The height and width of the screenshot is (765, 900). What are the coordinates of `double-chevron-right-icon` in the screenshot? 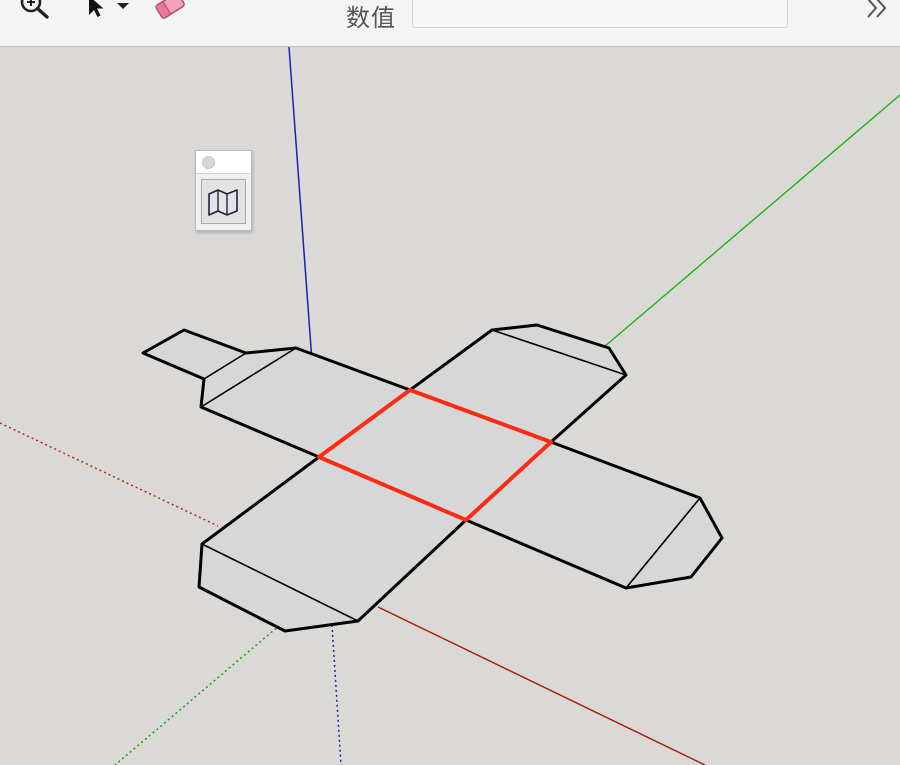 It's located at (877, 9).